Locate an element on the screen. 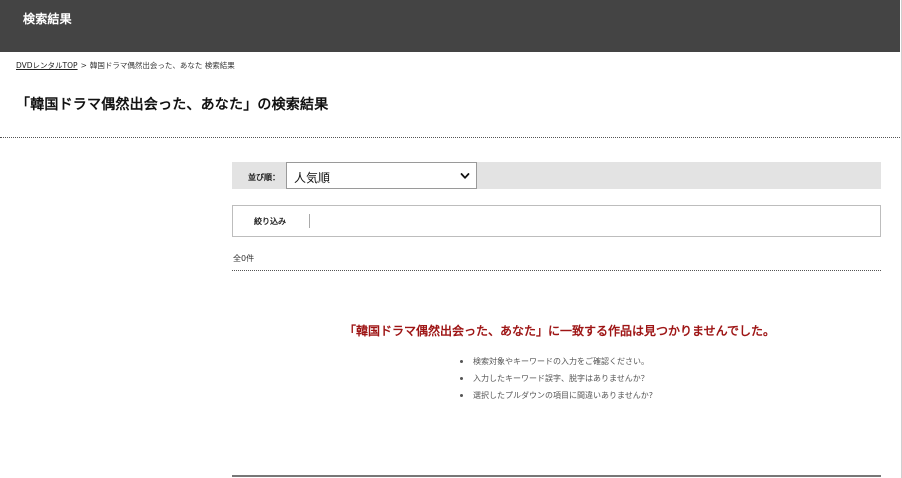  hint-item: 検索対象やキーワードの入力をご確認ください。 is located at coordinates (556, 364).